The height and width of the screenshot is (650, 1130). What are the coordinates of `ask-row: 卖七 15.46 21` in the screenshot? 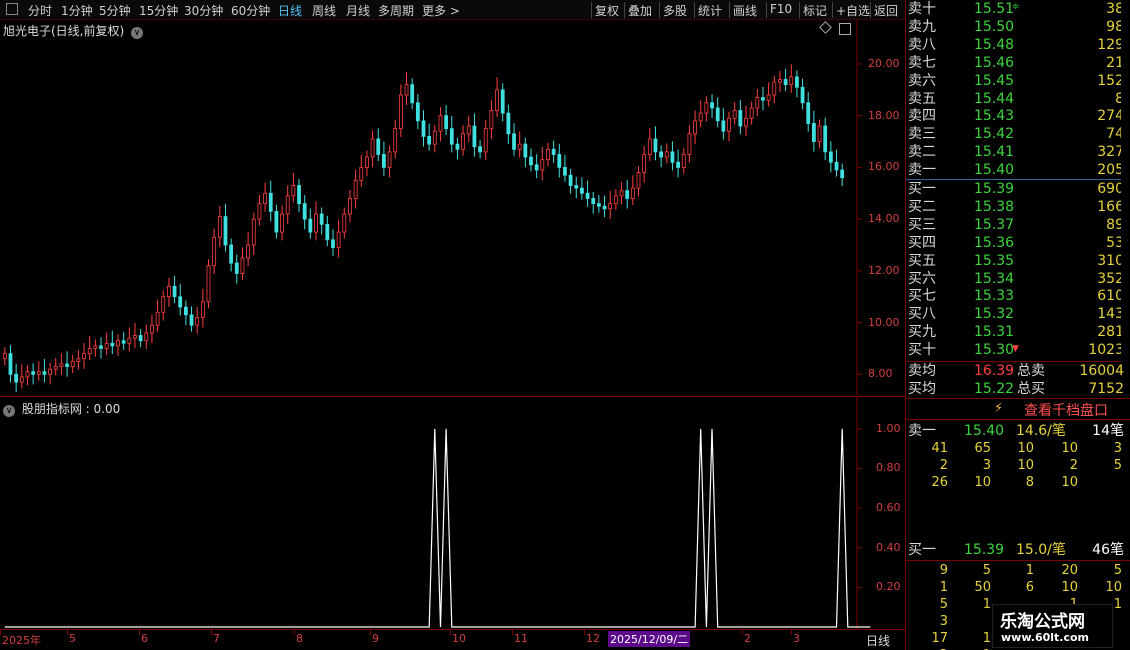 It's located at (1015, 63).